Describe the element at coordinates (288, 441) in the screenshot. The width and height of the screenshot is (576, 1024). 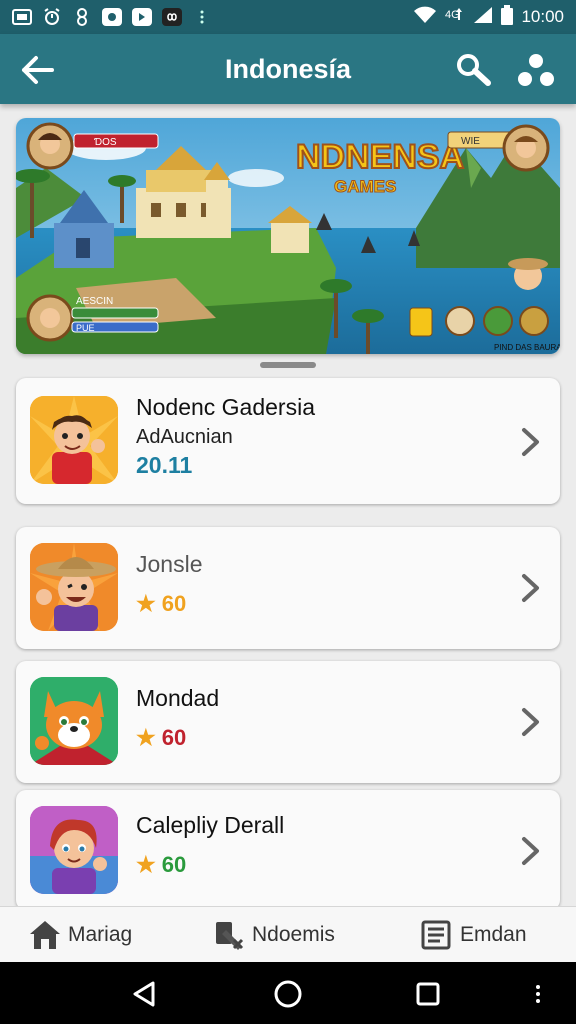
I see `game-card: Nodenc Gadersia AdAucnian 20.11` at that location.